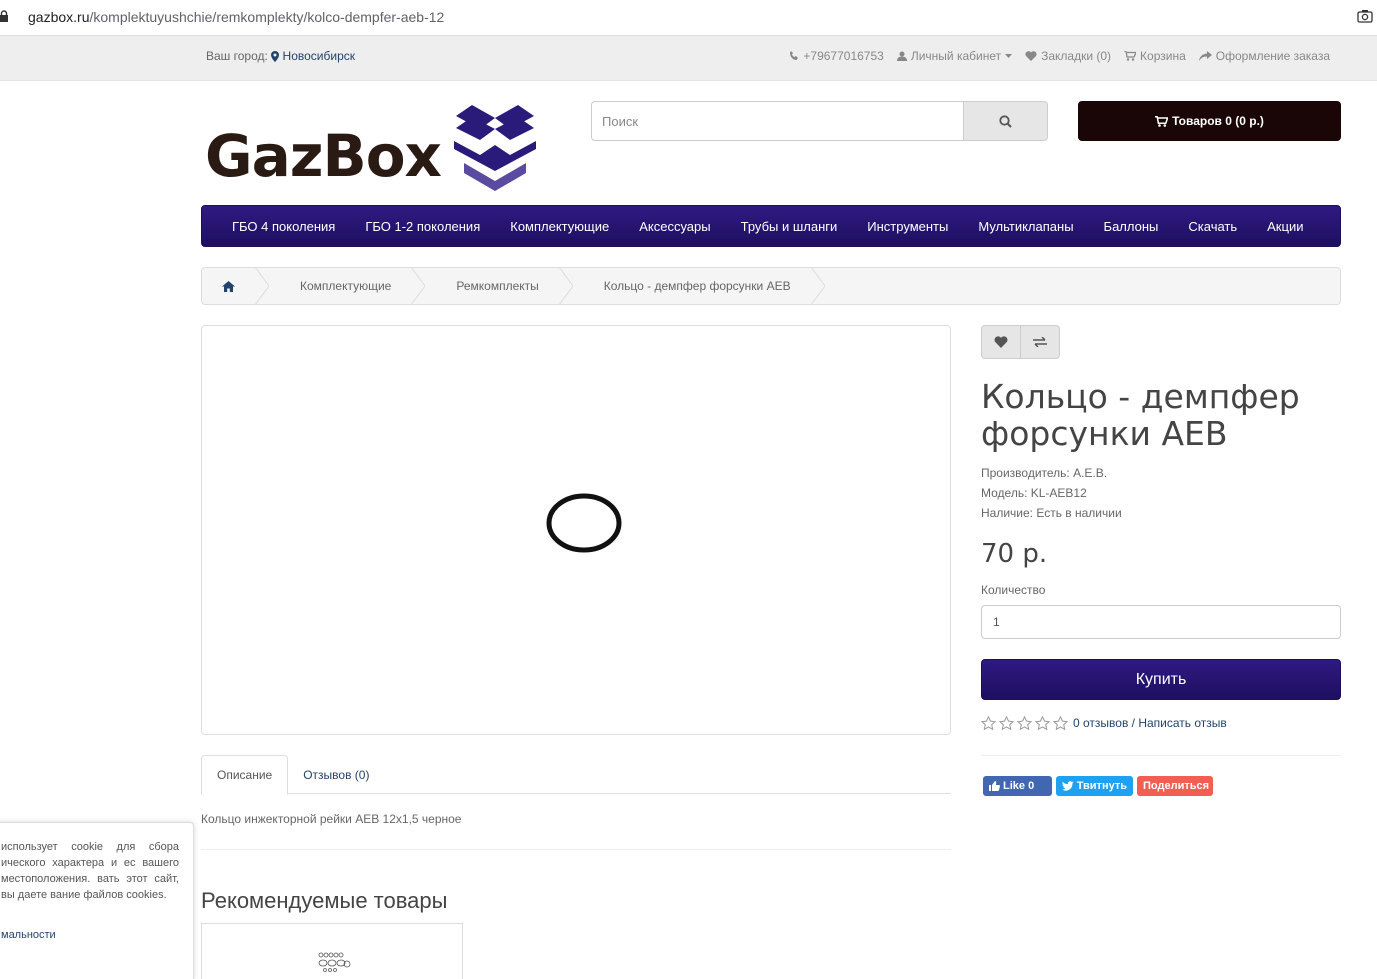 Image resolution: width=1377 pixels, height=979 pixels. I want to click on breadcrumb-item: Кольцо - демпфер форсунки AEB, so click(692, 286).